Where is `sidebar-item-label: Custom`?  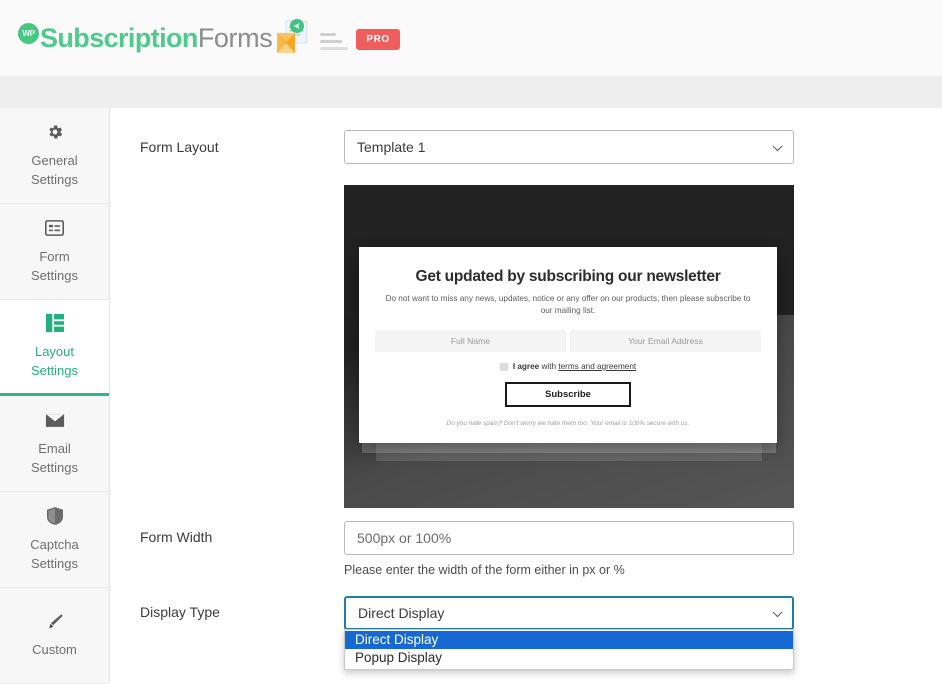 sidebar-item-label: Custom is located at coordinates (54, 649).